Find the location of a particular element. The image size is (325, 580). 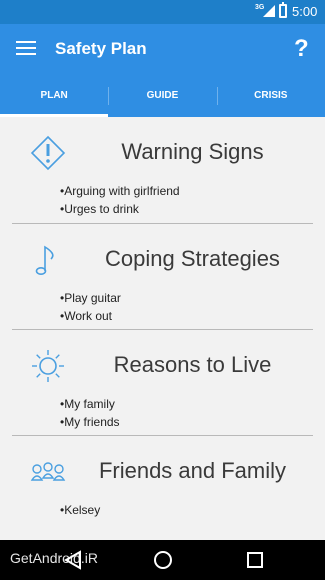

status-time: 5:00 is located at coordinates (305, 11).